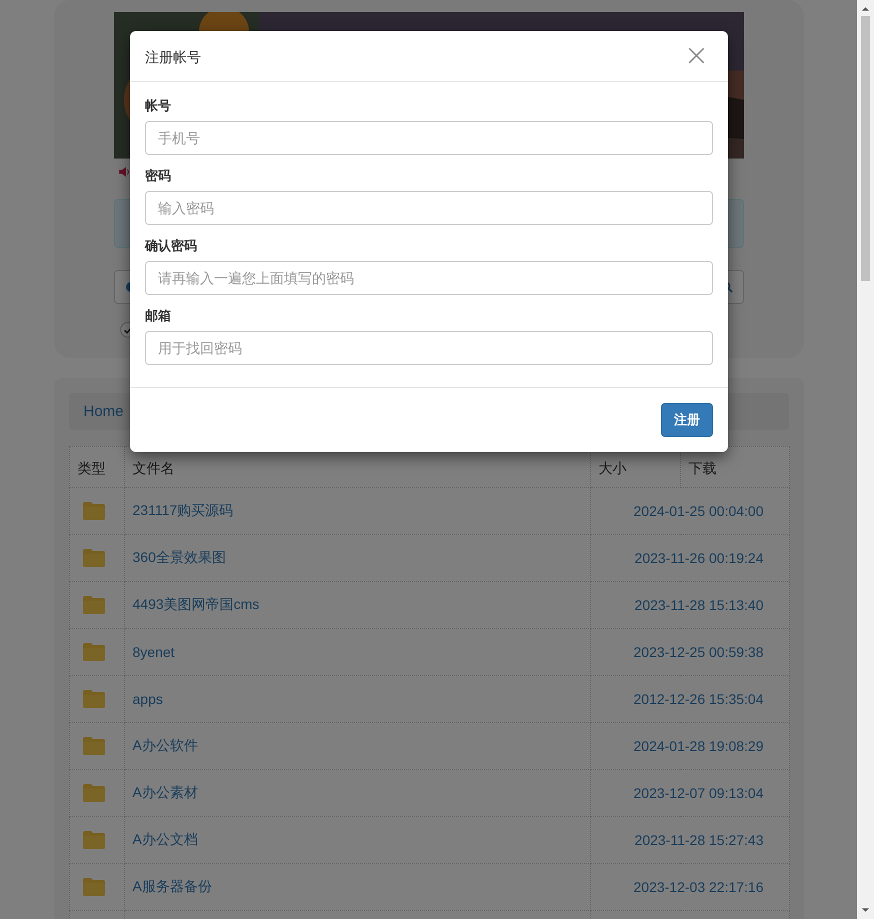 The image size is (874, 919). Describe the element at coordinates (179, 557) in the screenshot. I see `folder-link: 360全景效果图` at that location.